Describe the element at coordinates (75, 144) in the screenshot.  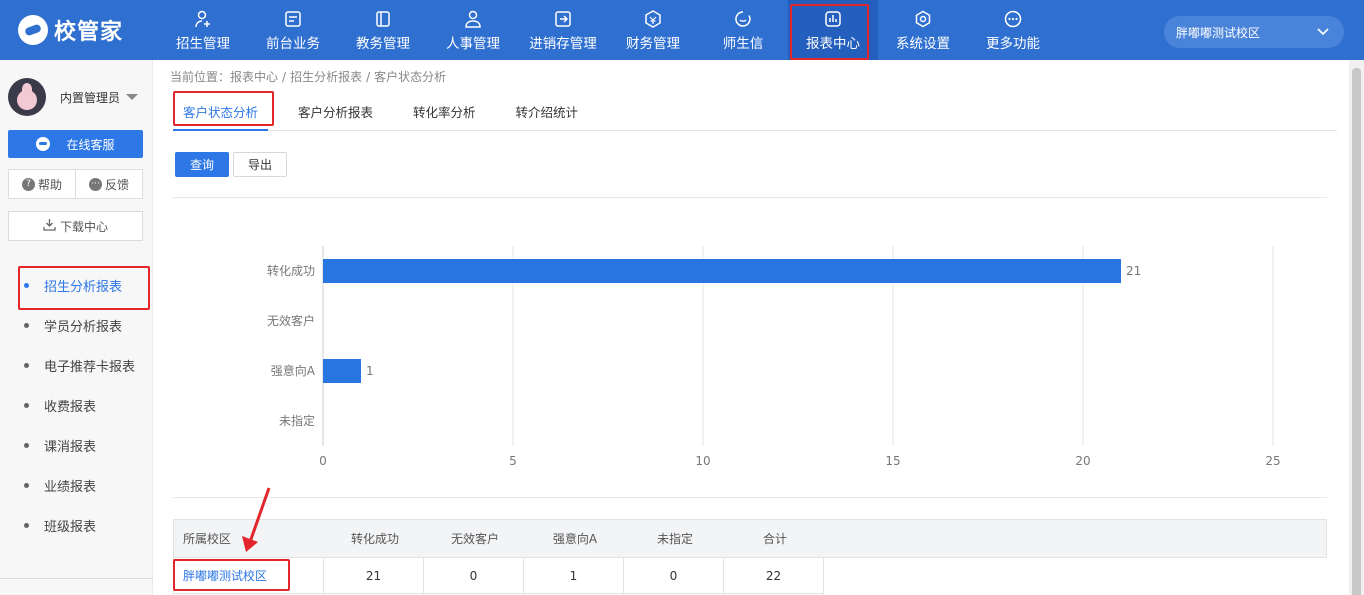
I see `online-service-button: 在线客服` at that location.